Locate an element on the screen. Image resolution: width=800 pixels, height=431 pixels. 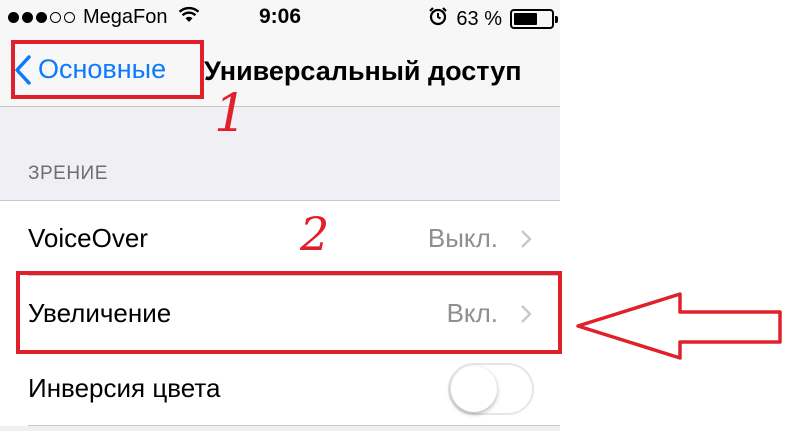
status-right: 63 % is located at coordinates (493, 19).